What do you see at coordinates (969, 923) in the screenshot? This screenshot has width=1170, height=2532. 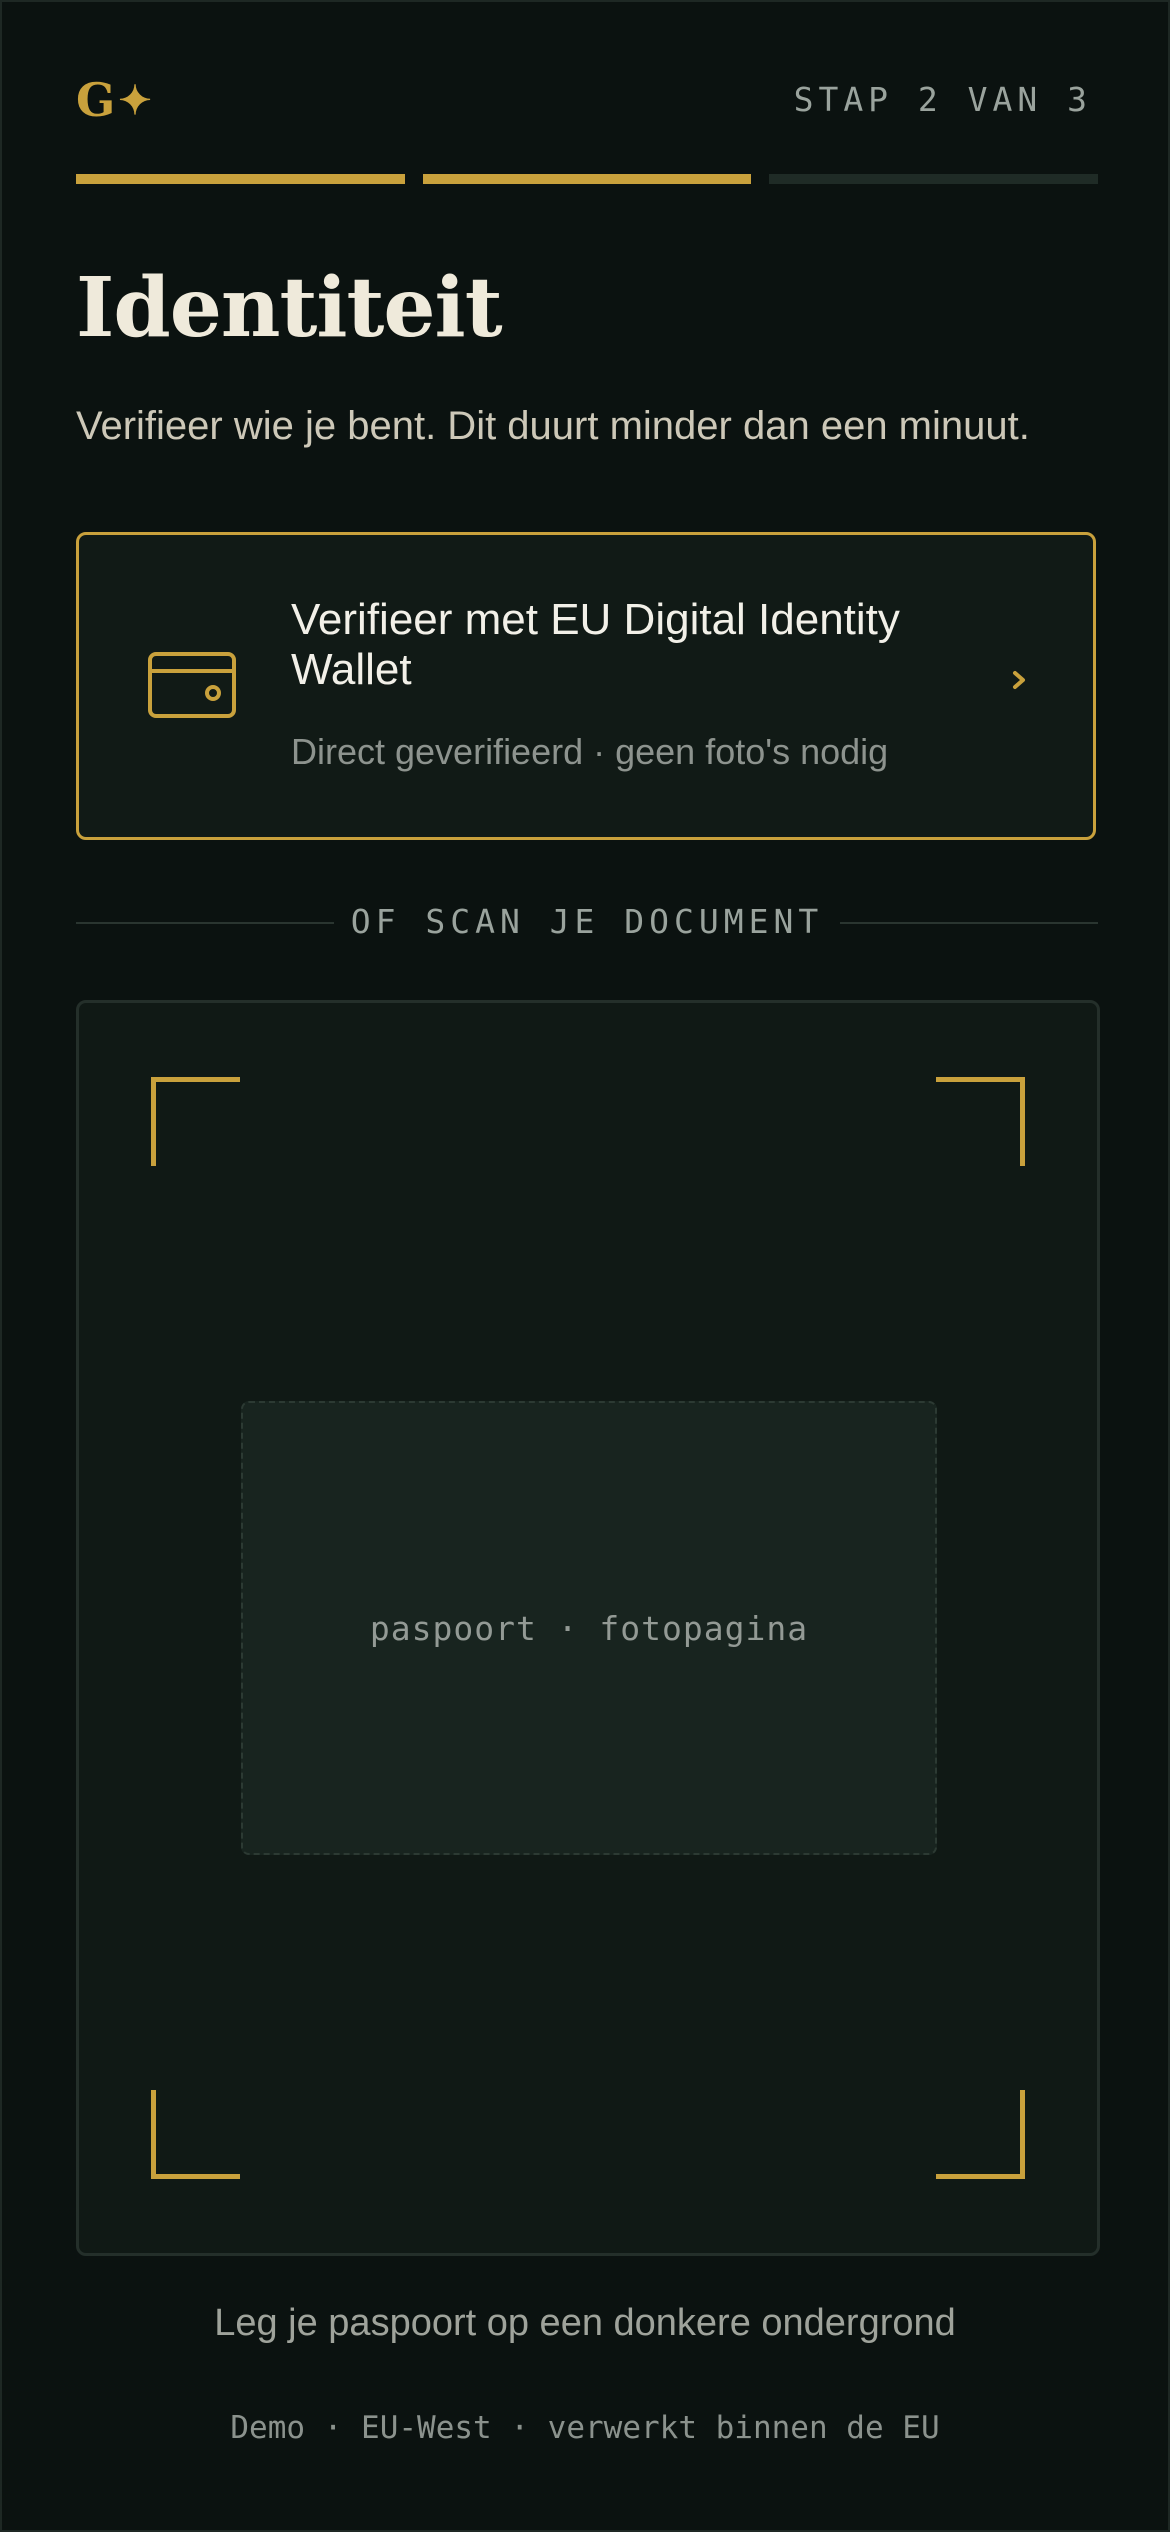 I see `divider-line` at bounding box center [969, 923].